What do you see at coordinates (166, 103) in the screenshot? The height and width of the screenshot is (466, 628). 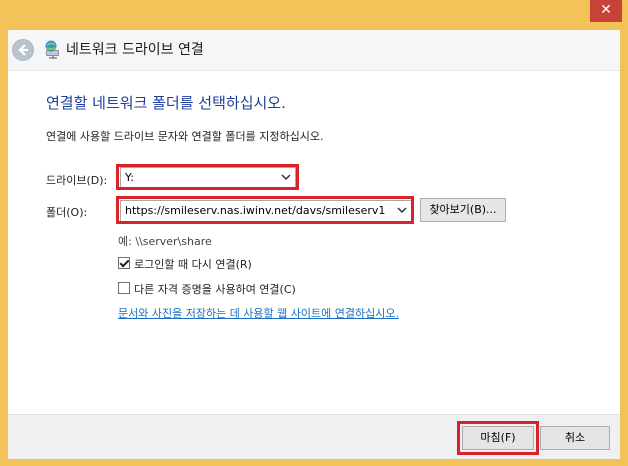 I see `page-heading: 연결할 네트워크 폴더를 선택하십시오.` at bounding box center [166, 103].